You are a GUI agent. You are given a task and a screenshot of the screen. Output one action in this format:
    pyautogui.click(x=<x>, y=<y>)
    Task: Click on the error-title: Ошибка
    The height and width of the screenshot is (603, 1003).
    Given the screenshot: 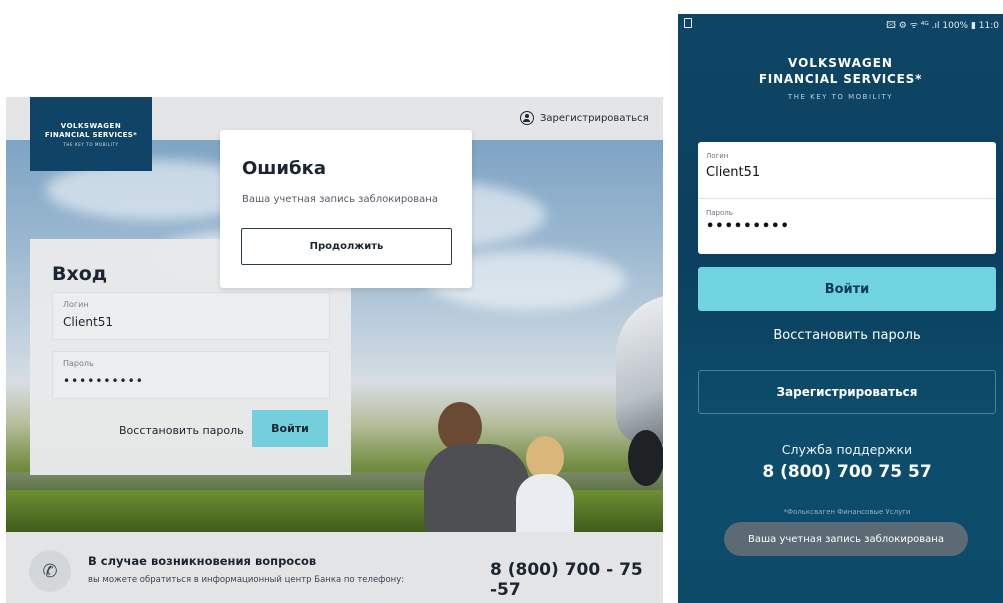 What is the action you would take?
    pyautogui.click(x=284, y=168)
    